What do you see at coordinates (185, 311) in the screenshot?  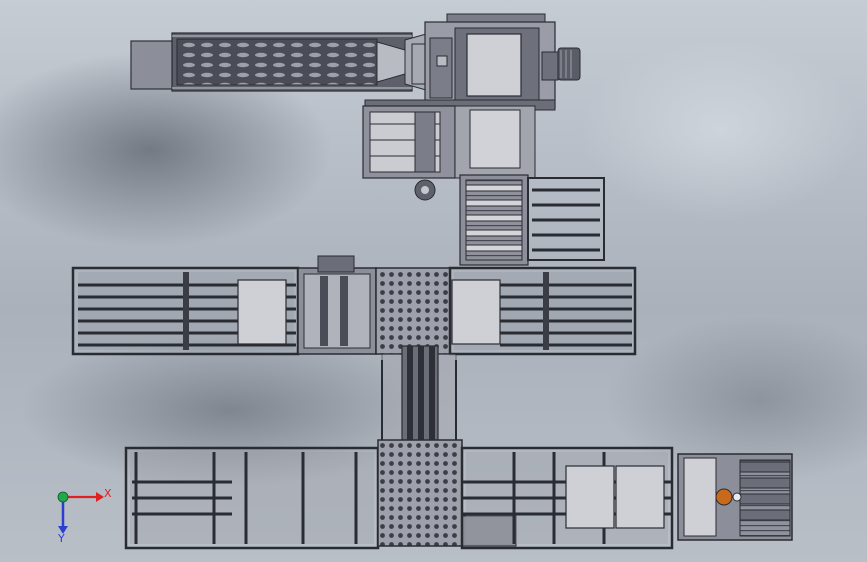 I see `middle-left-conveyor` at bounding box center [185, 311].